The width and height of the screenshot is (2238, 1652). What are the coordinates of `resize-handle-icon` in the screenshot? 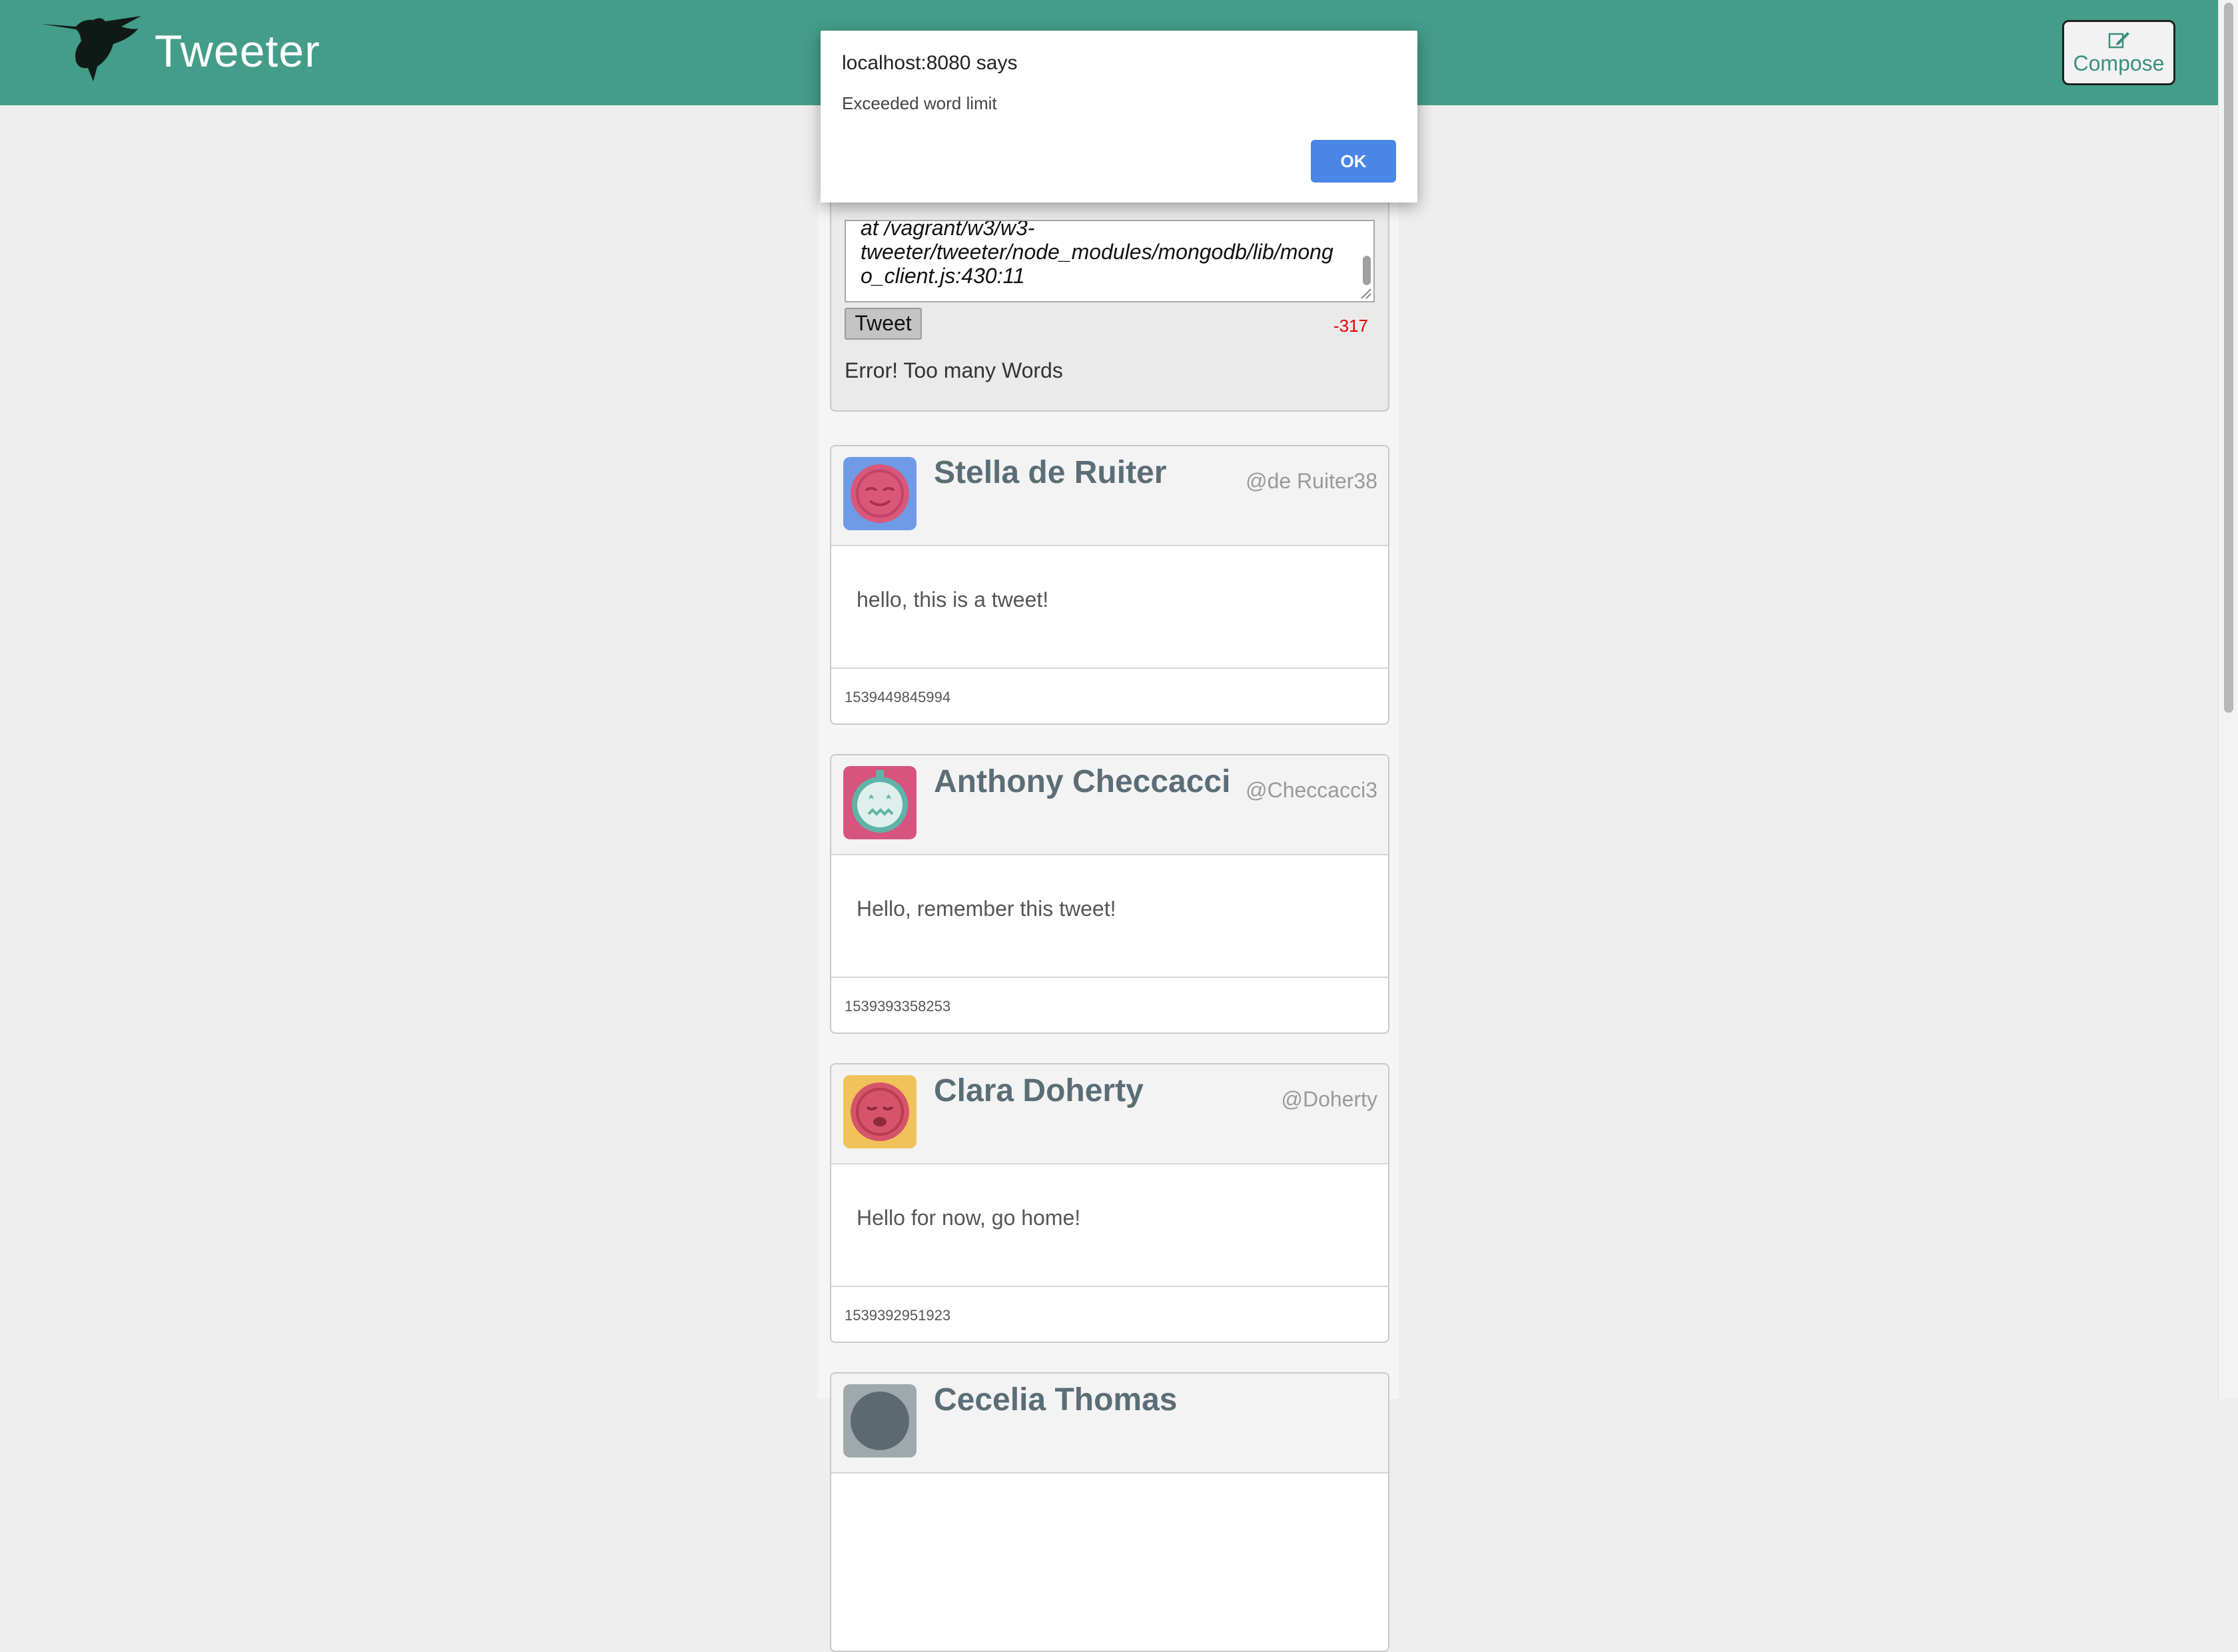 It's located at (1365, 293).